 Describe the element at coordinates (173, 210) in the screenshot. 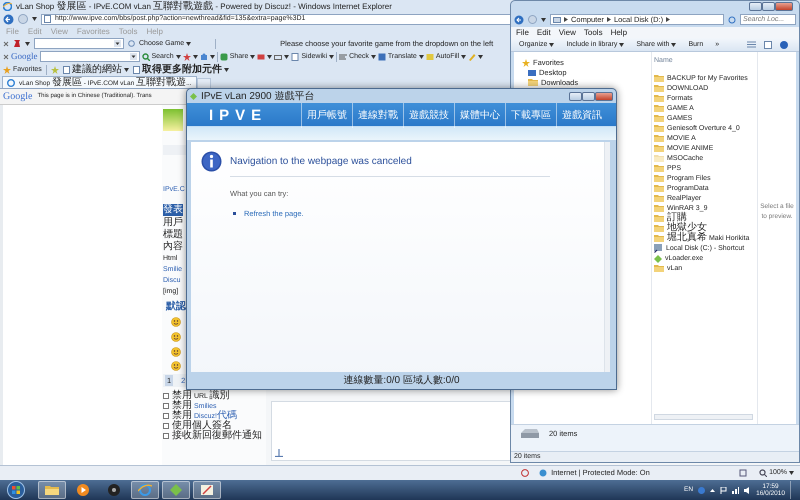

I see `form-tab: 發表` at that location.